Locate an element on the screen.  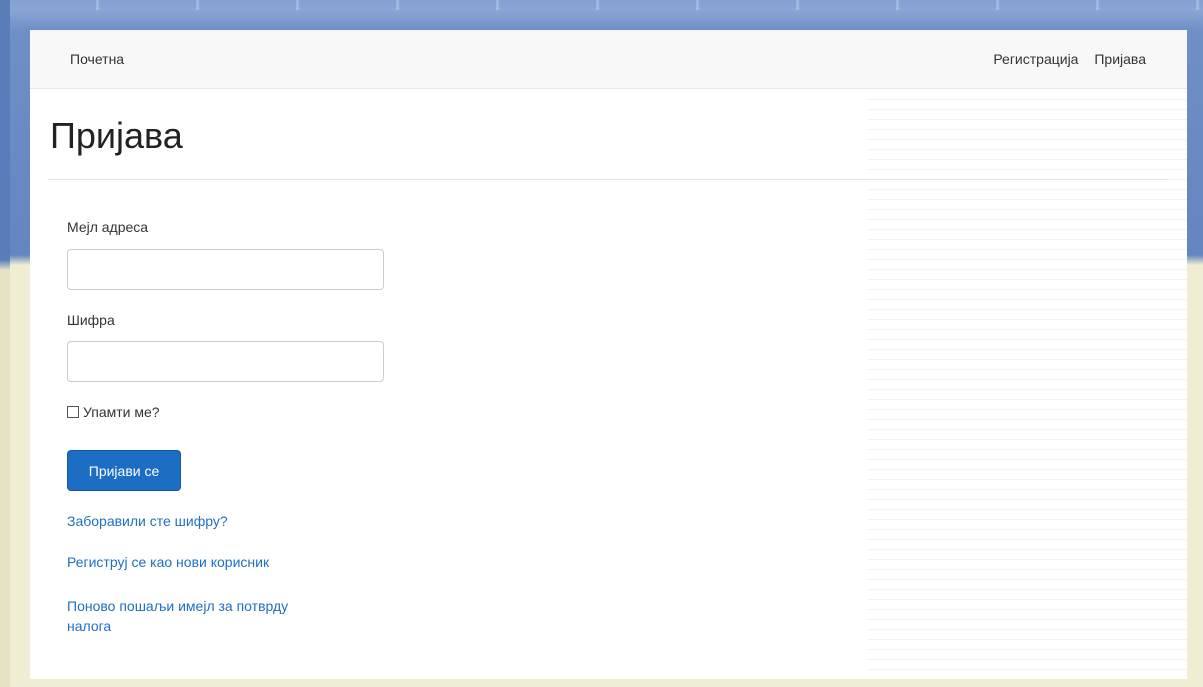
nav-register-link: Регистрација is located at coordinates (1035, 59).